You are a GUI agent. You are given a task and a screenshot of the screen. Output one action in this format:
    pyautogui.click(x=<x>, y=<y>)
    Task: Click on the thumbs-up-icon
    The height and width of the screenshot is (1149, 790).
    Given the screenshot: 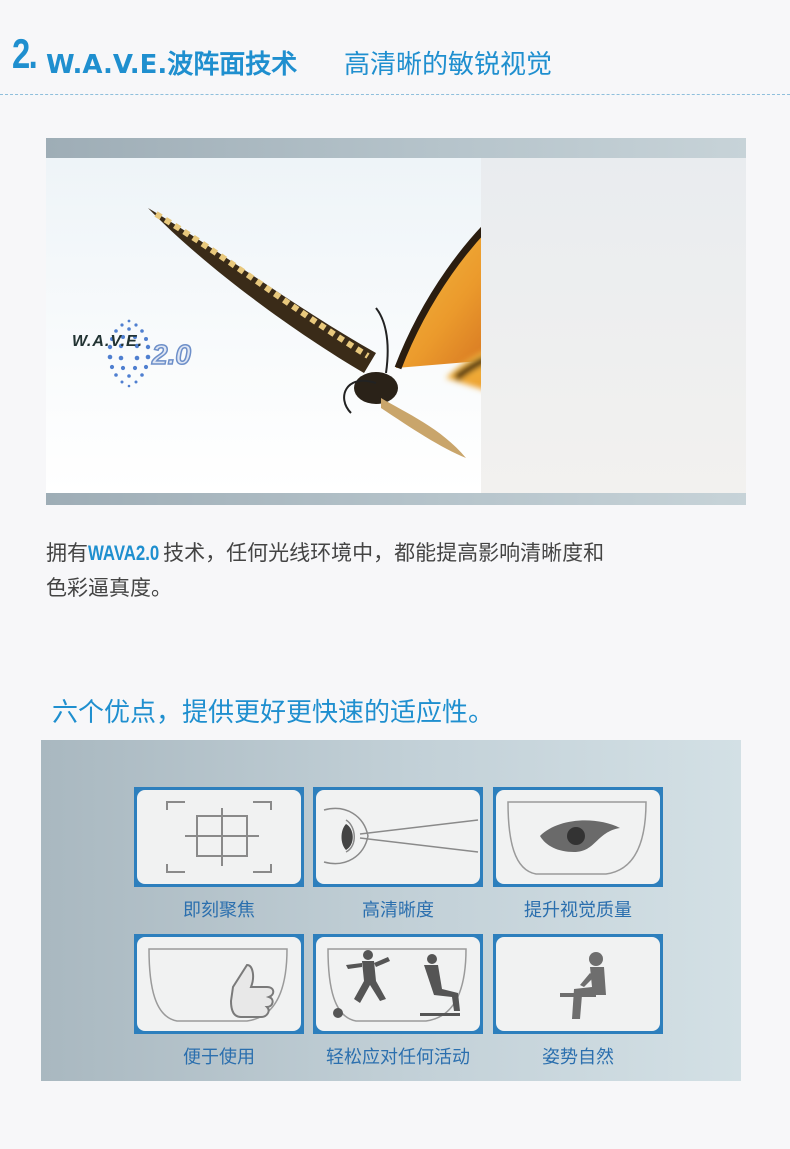 What is the action you would take?
    pyautogui.click(x=218, y=985)
    